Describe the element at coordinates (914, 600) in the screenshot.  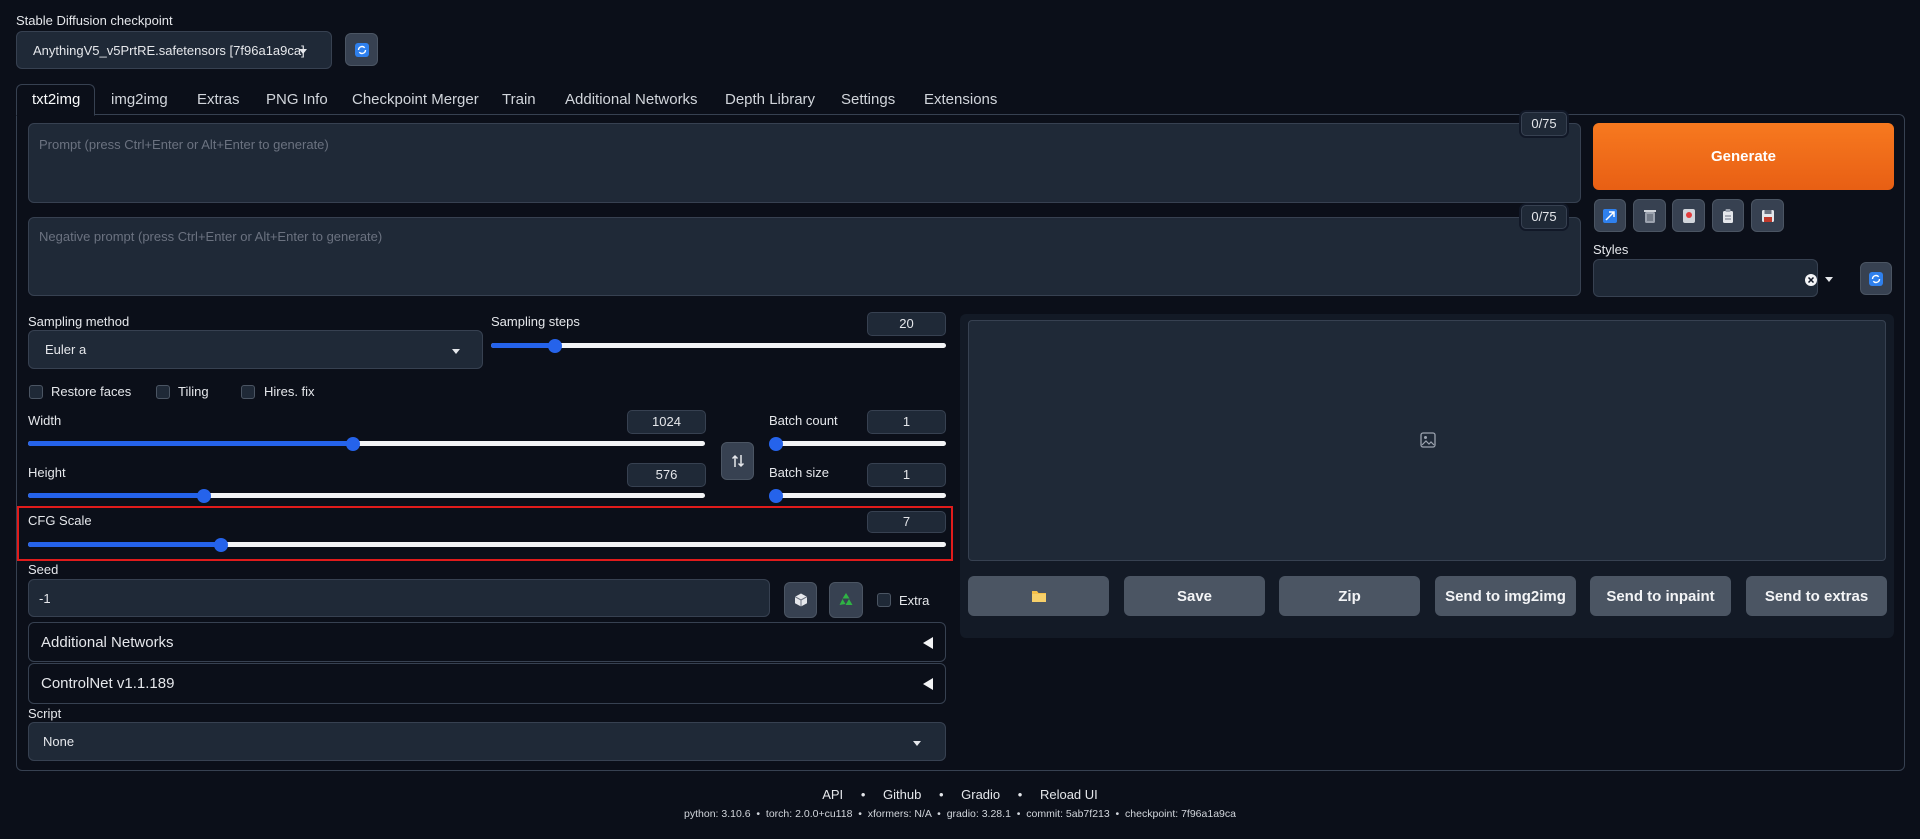
I see `extra-seed-label: Extra` at that location.